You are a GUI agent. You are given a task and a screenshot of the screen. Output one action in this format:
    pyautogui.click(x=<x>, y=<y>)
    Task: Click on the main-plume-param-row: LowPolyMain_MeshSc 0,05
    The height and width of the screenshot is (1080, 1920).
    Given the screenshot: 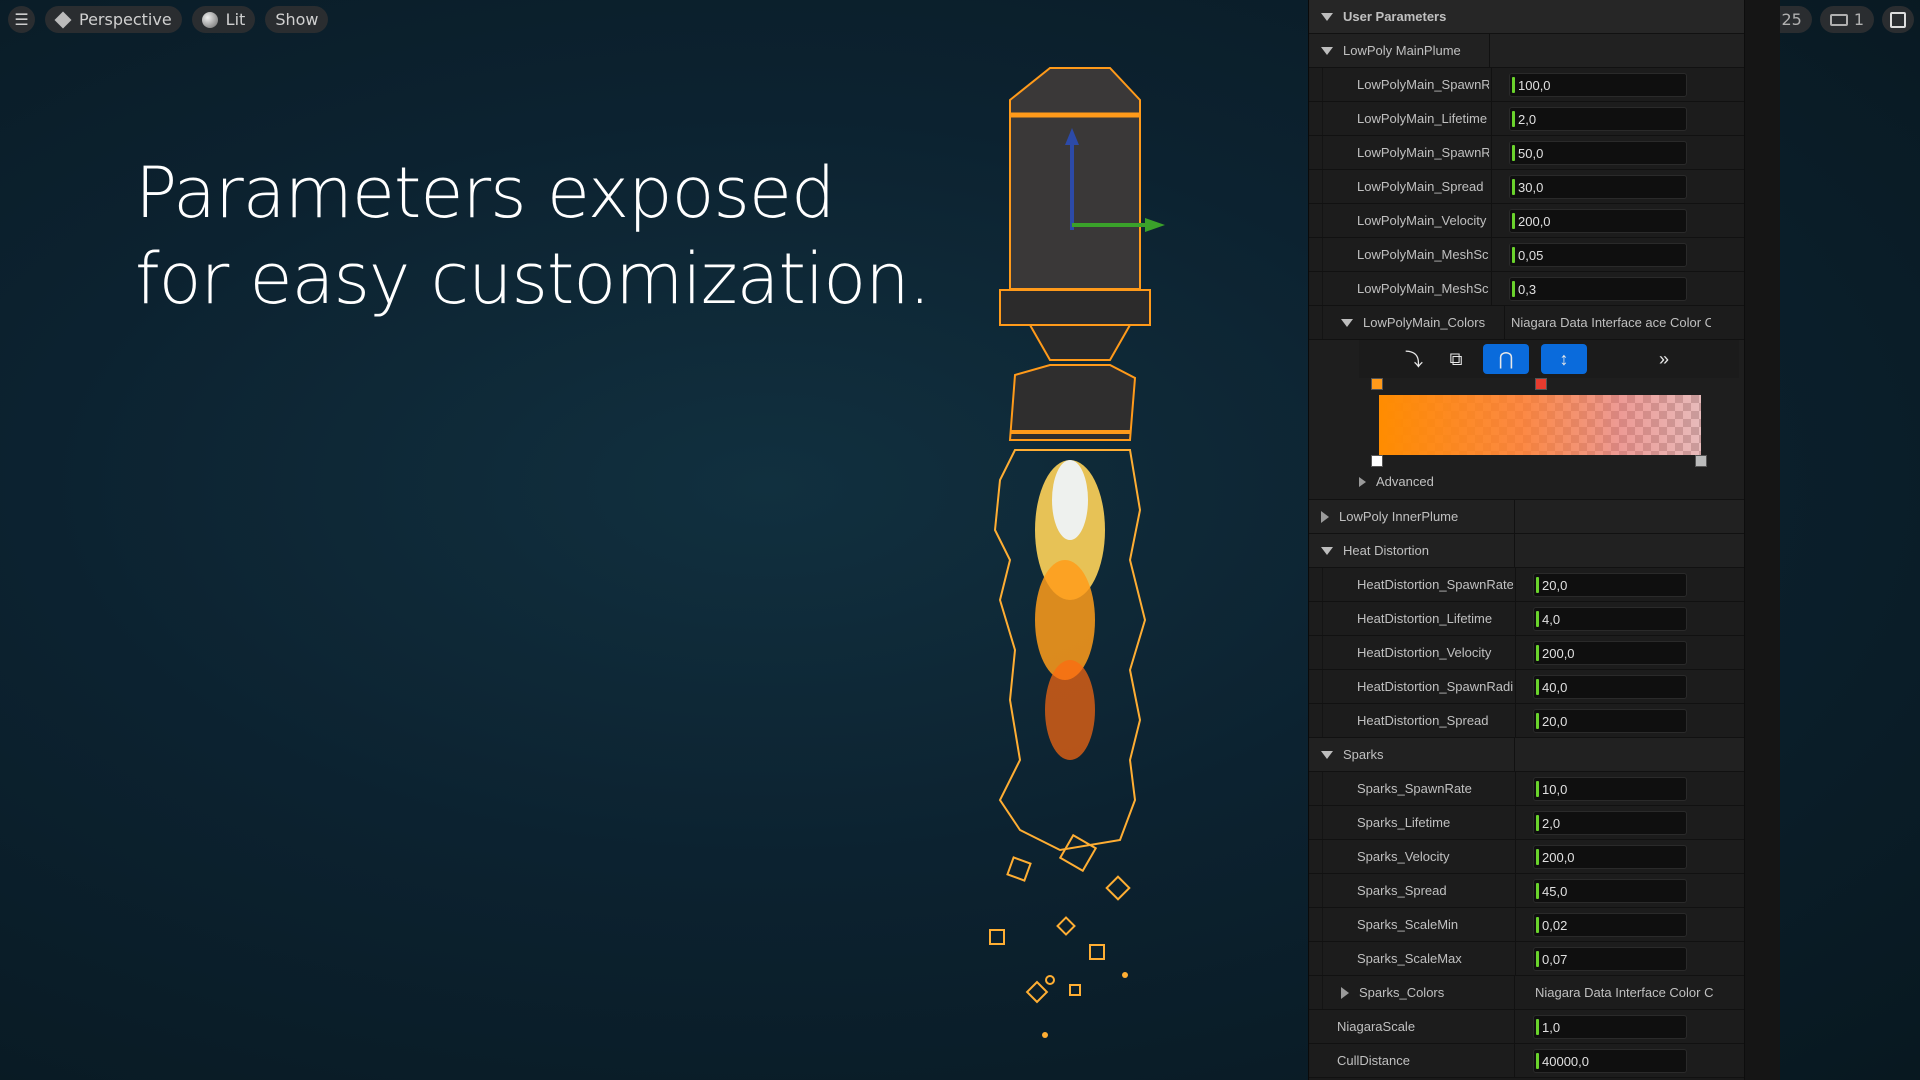 What is the action you would take?
    pyautogui.click(x=1527, y=255)
    